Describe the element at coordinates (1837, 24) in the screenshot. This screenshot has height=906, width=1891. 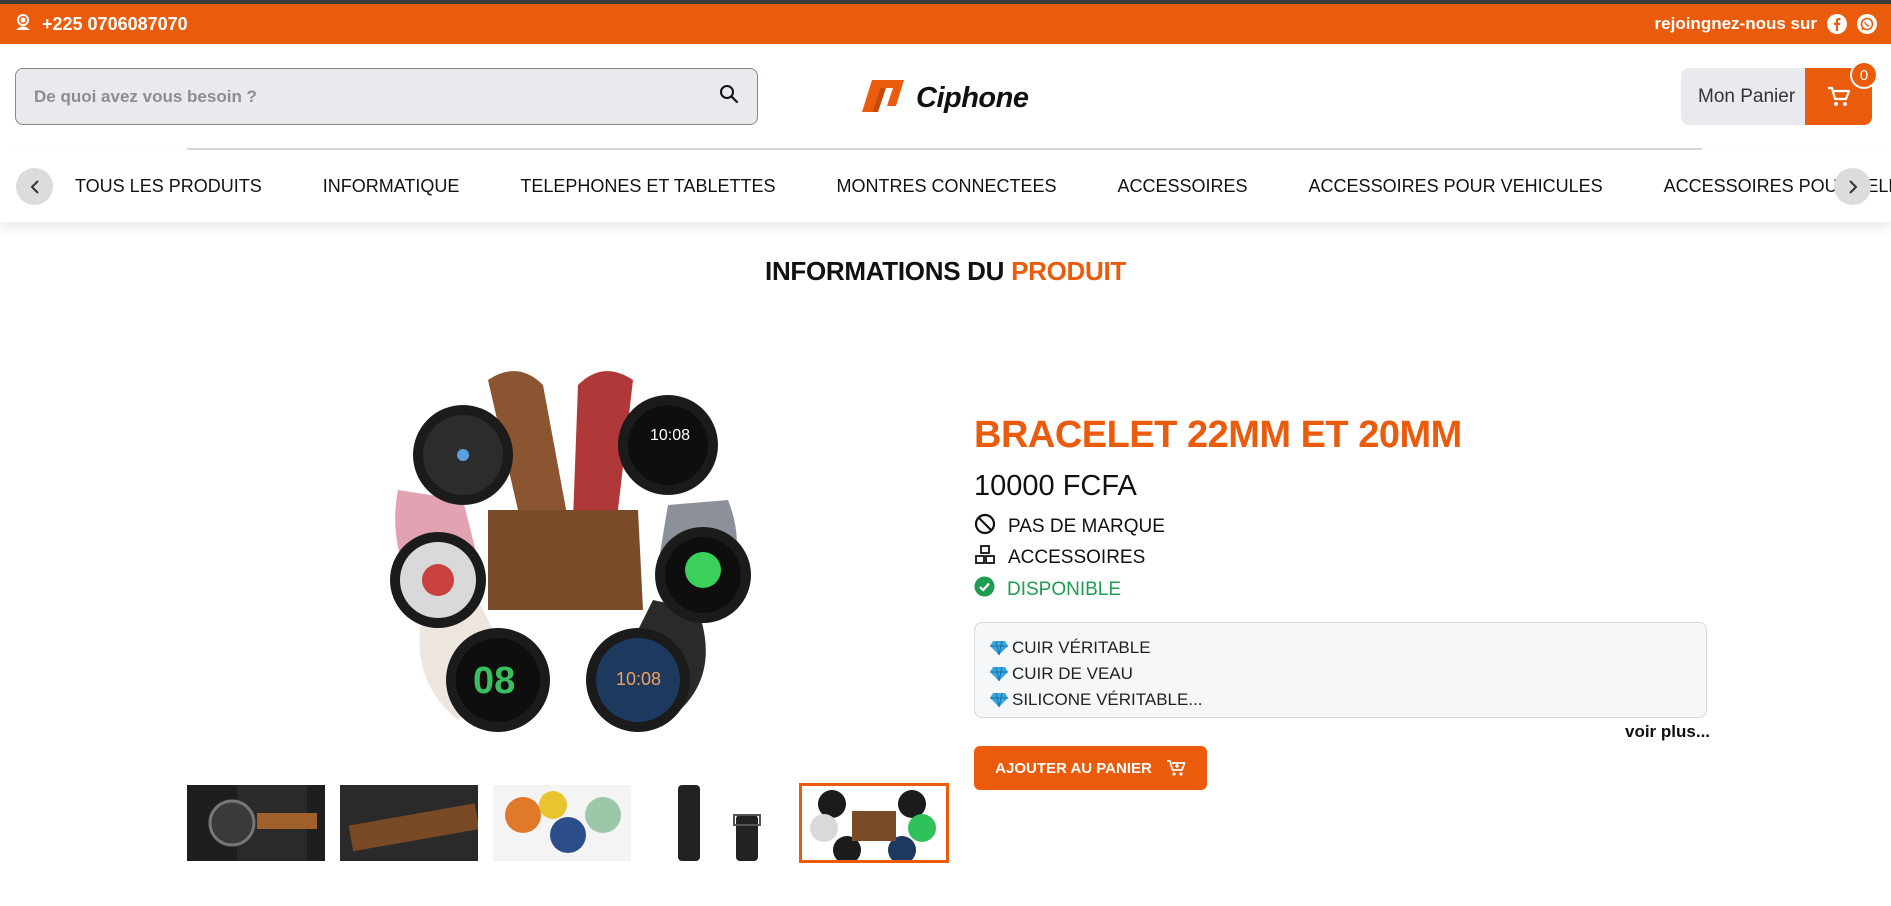
I see `facebook-icon` at that location.